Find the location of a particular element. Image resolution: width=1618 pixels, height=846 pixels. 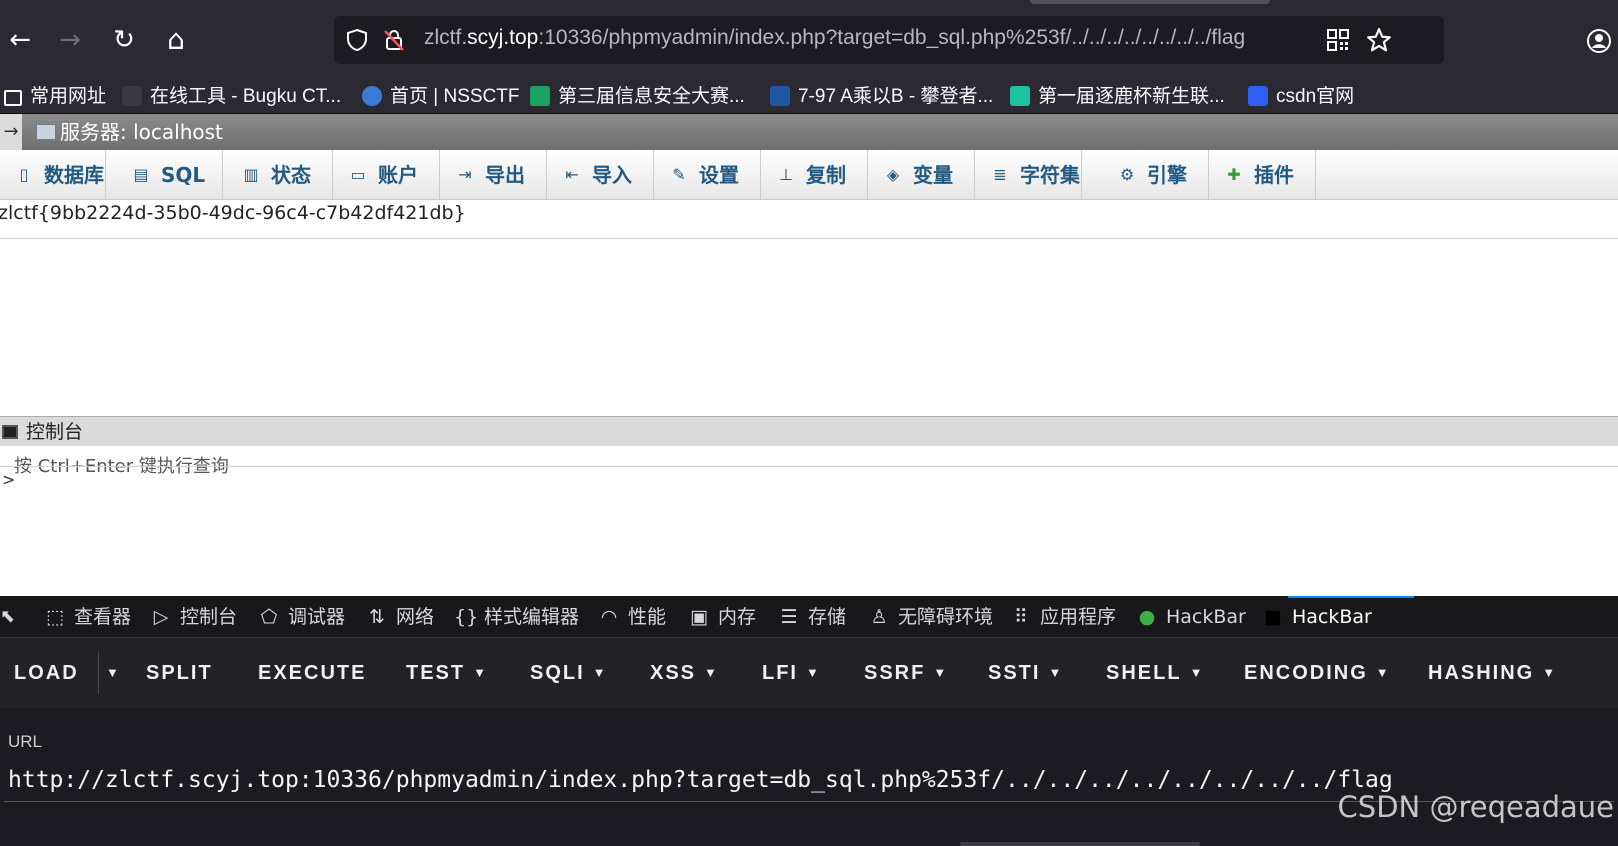

tab-storage: ☰ 存储 is located at coordinates (812, 617).